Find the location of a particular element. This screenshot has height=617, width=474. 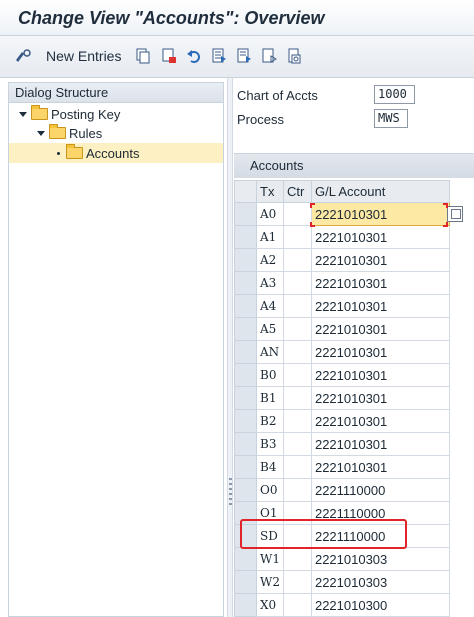

tree-item-posting-key: Posting Key is located at coordinates (121, 114).